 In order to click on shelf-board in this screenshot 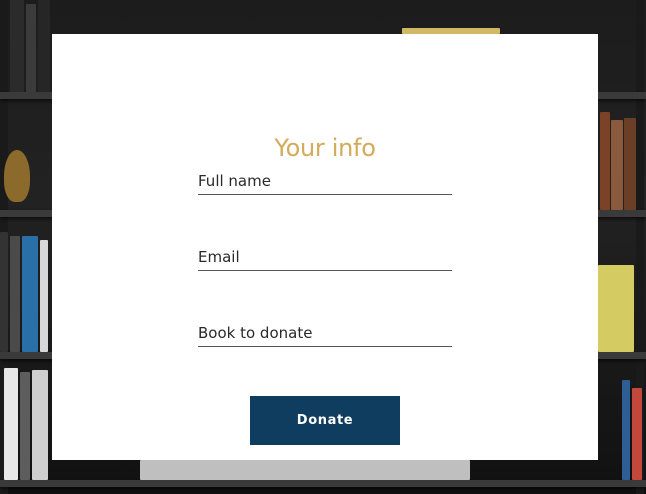, I will do `click(323, 483)`.